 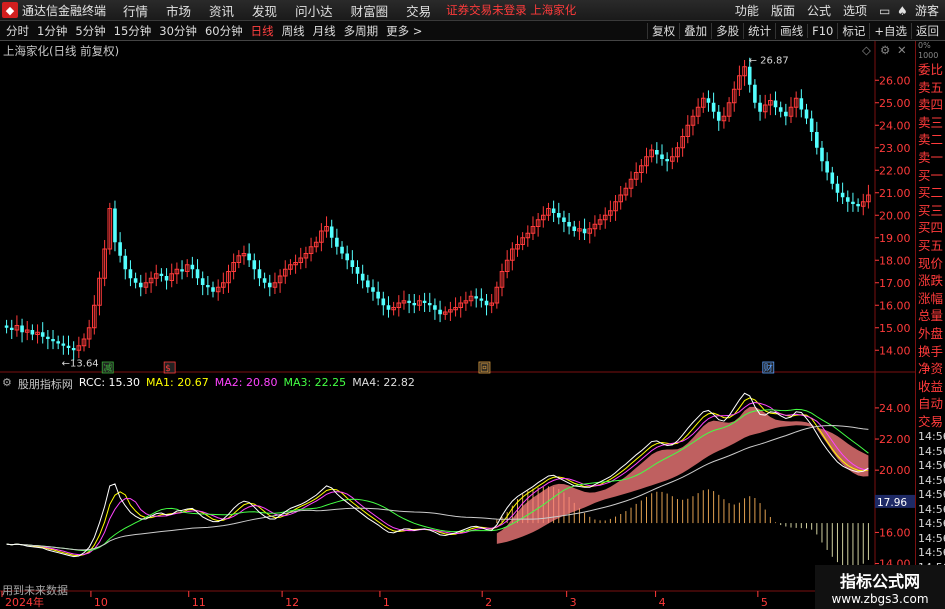 I want to click on restore-icon: ▭, so click(x=882, y=11).